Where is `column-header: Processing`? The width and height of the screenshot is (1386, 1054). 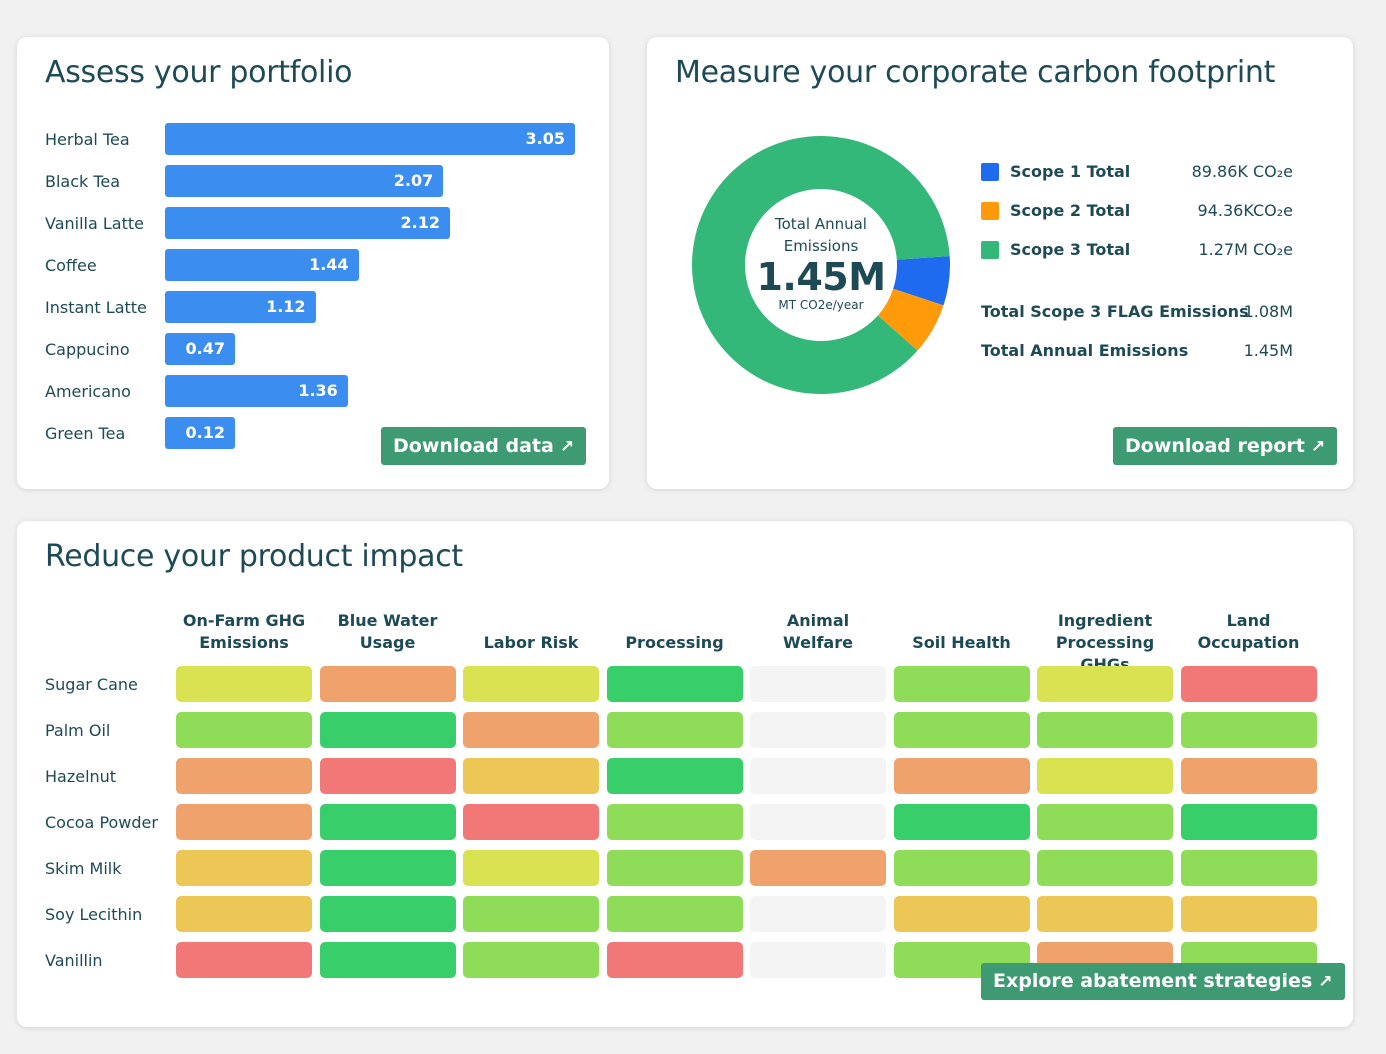
column-header: Processing is located at coordinates (675, 632).